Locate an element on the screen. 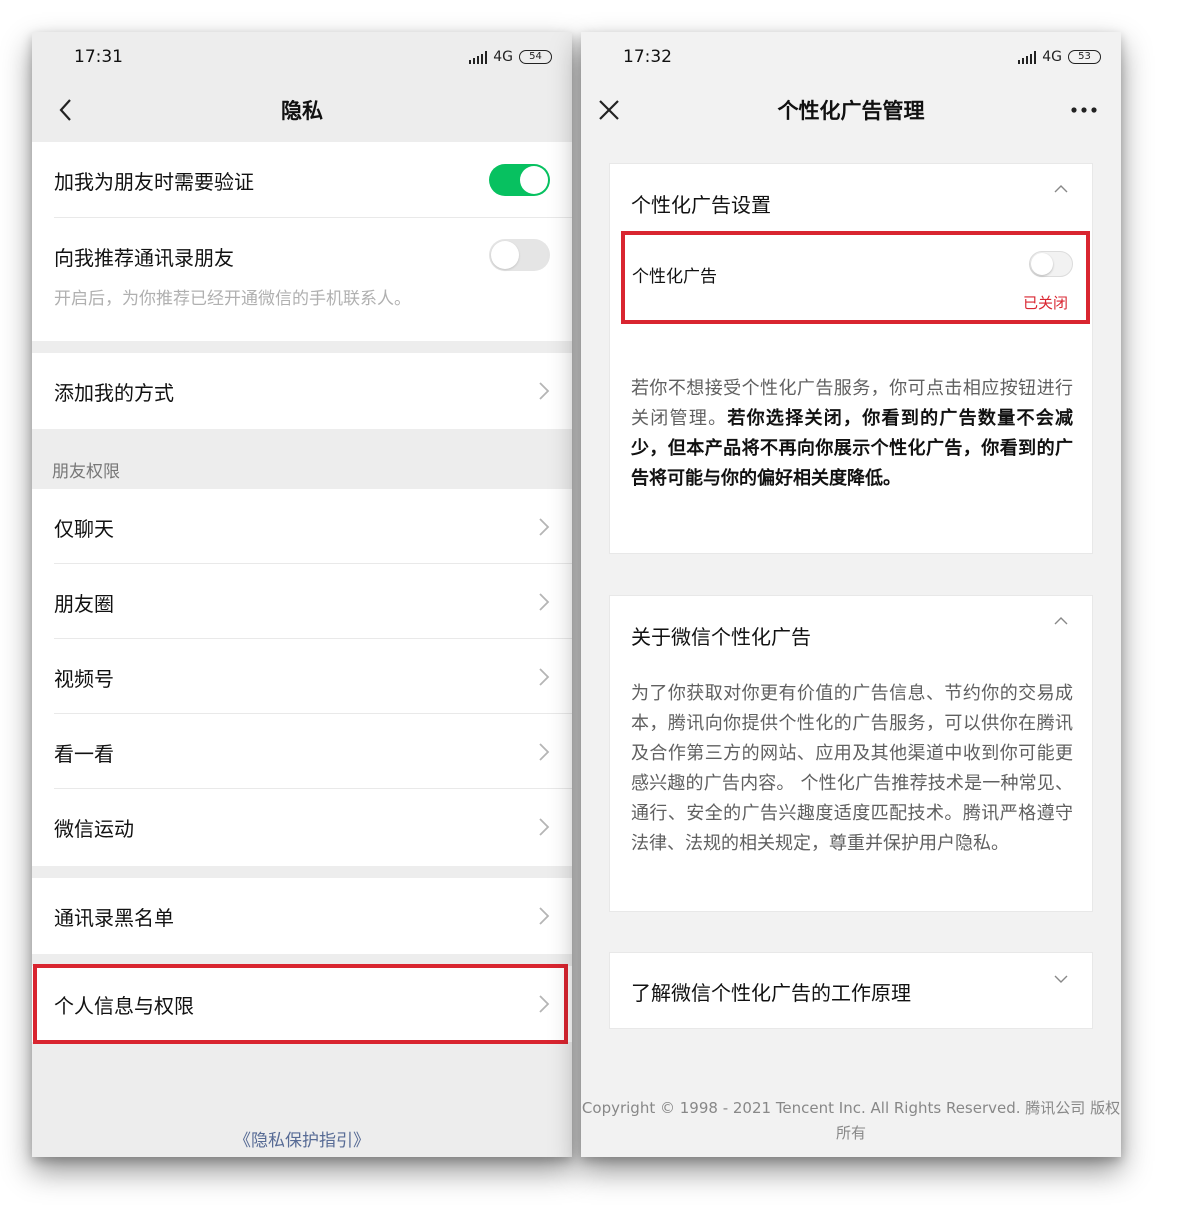 This screenshot has width=1186, height=1222. page-title: 隐私 is located at coordinates (302, 111).